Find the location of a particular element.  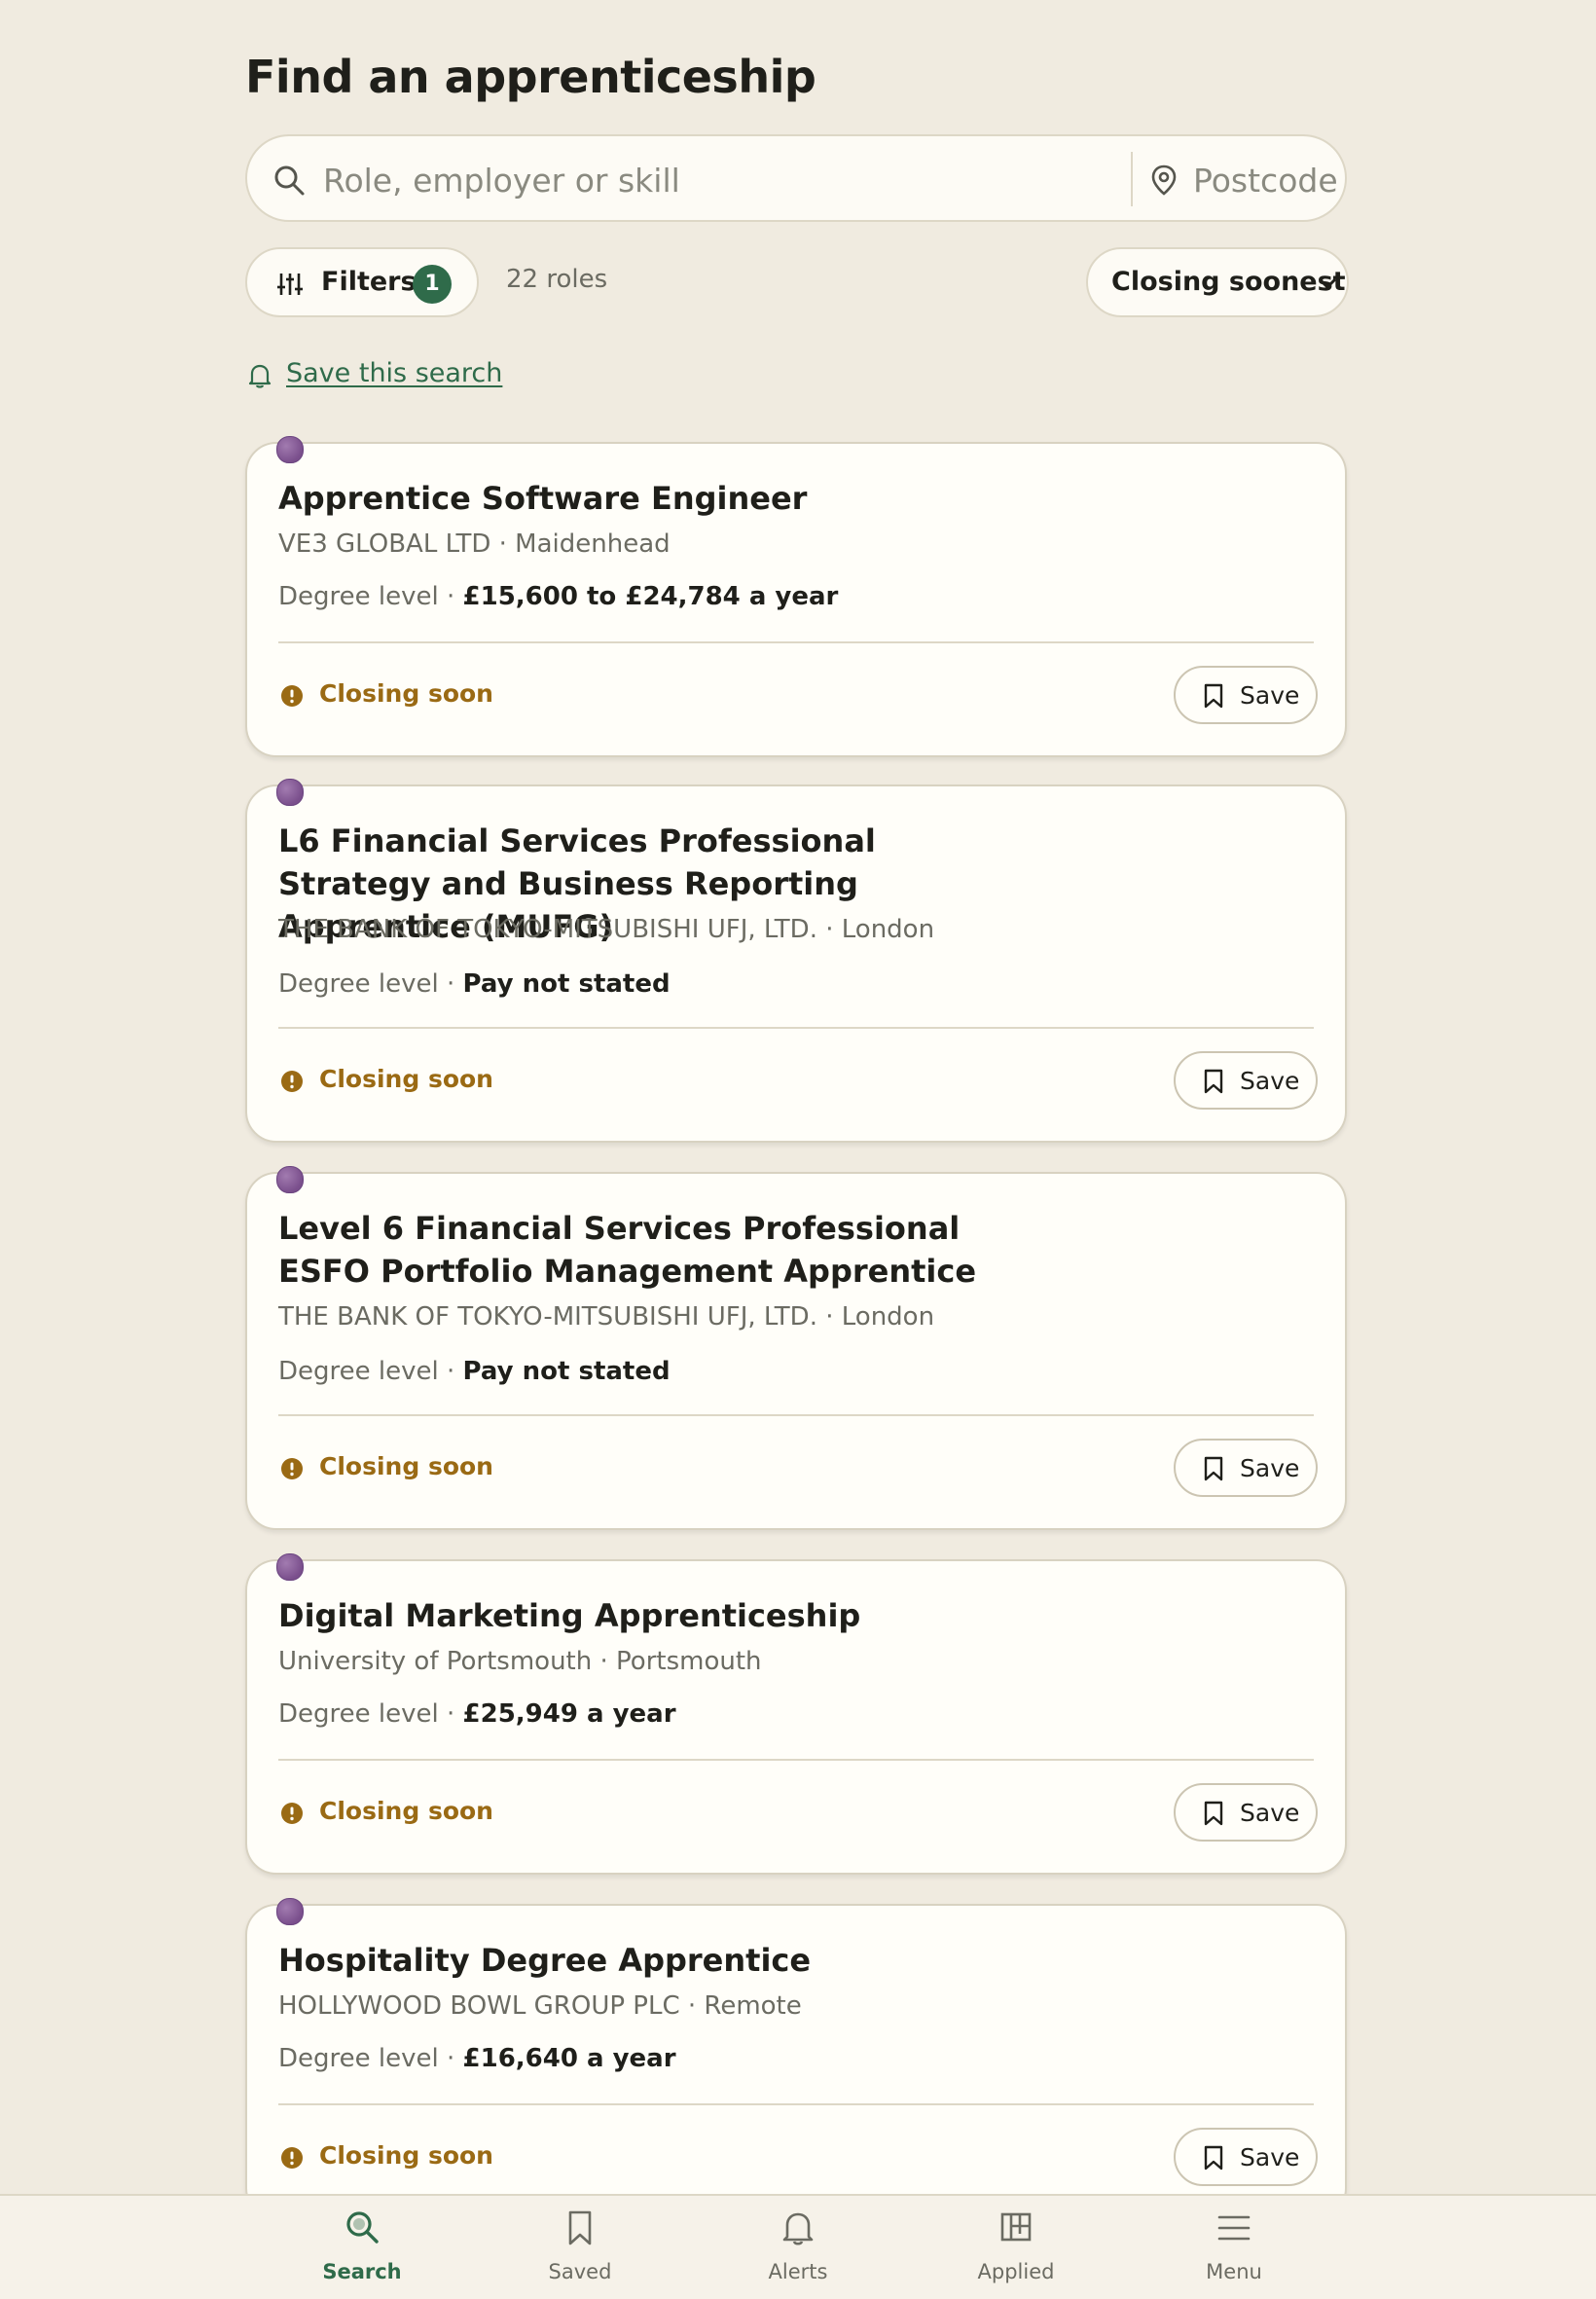

nav-item-alerts: Alerts is located at coordinates (798, 2247).